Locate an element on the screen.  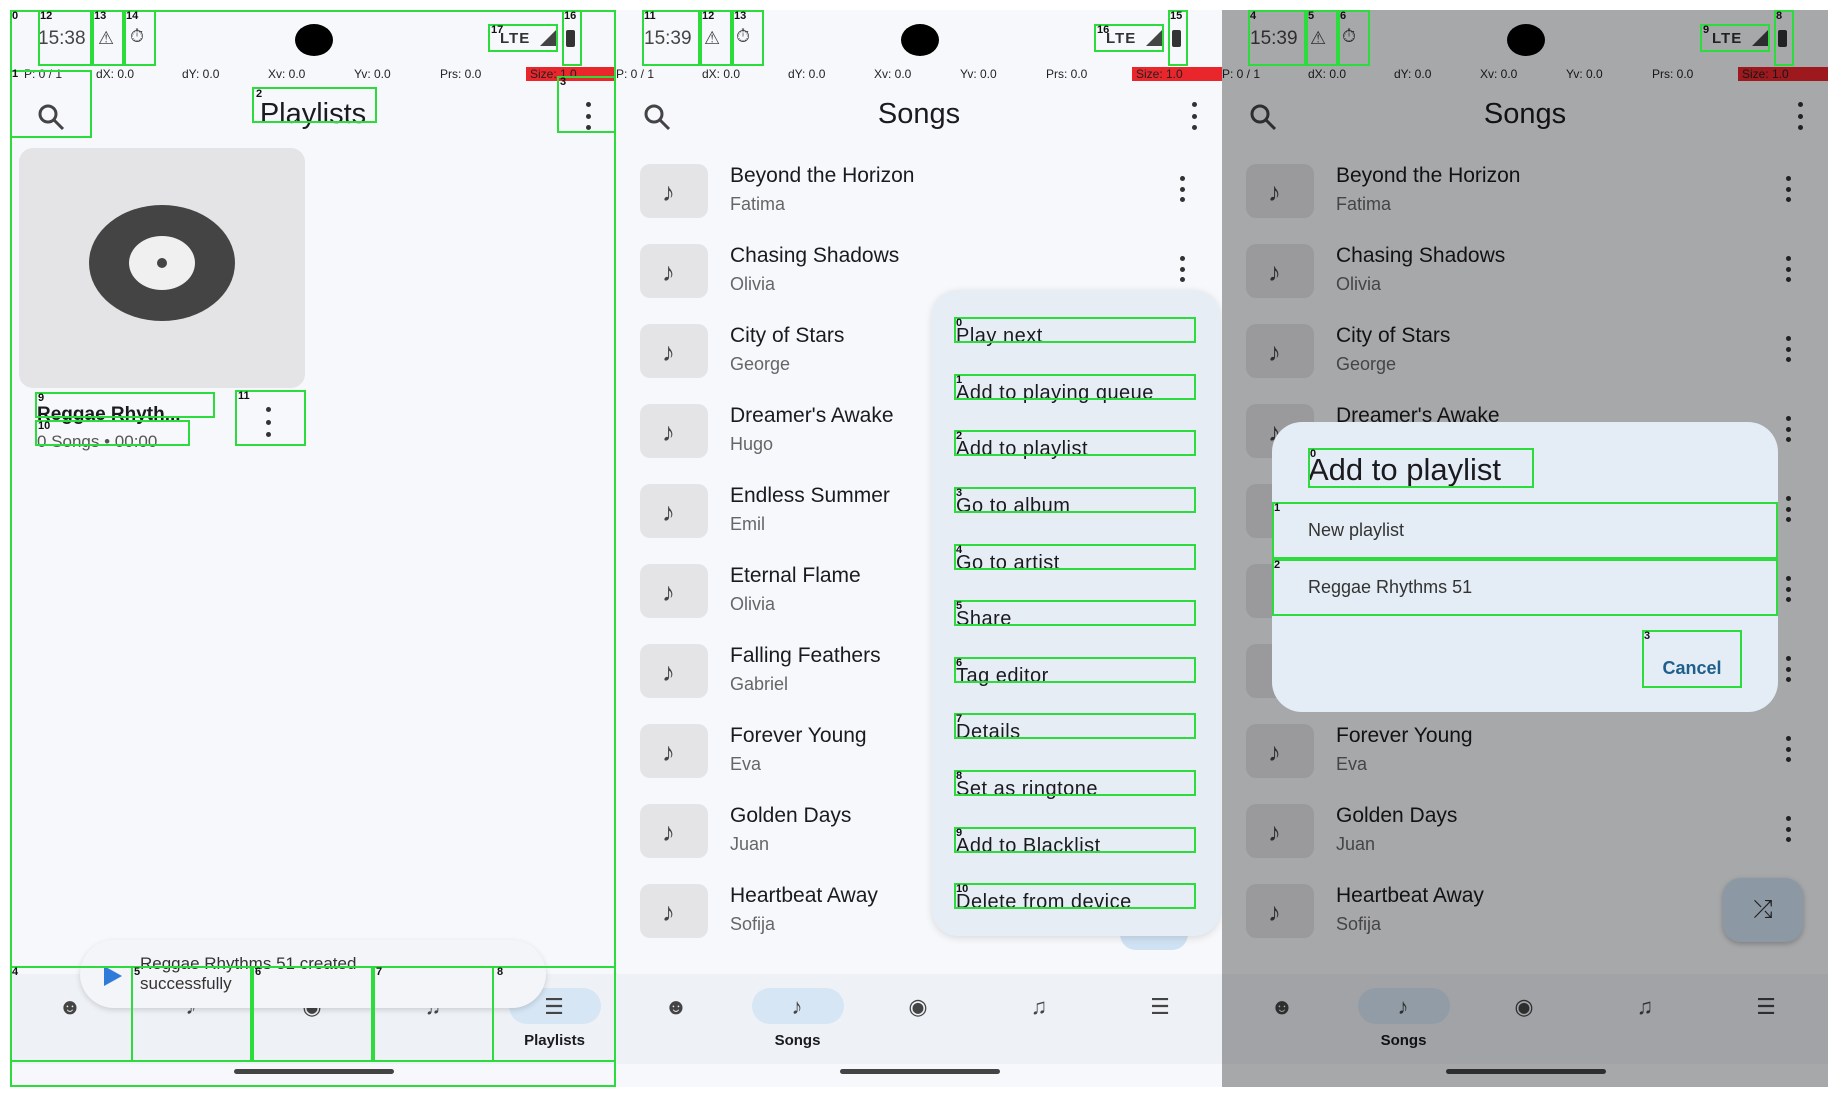
menu-share: Share is located at coordinates (1076, 622).